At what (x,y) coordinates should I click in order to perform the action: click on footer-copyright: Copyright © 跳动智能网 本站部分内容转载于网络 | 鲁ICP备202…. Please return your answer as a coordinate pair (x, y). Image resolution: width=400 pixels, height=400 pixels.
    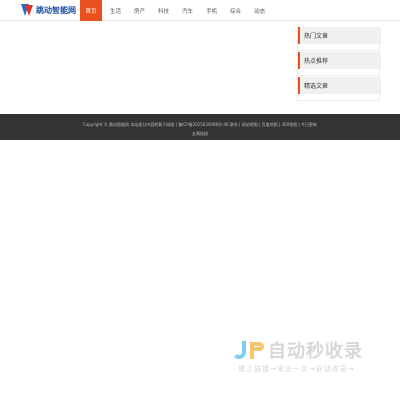
    Looking at the image, I should click on (200, 124).